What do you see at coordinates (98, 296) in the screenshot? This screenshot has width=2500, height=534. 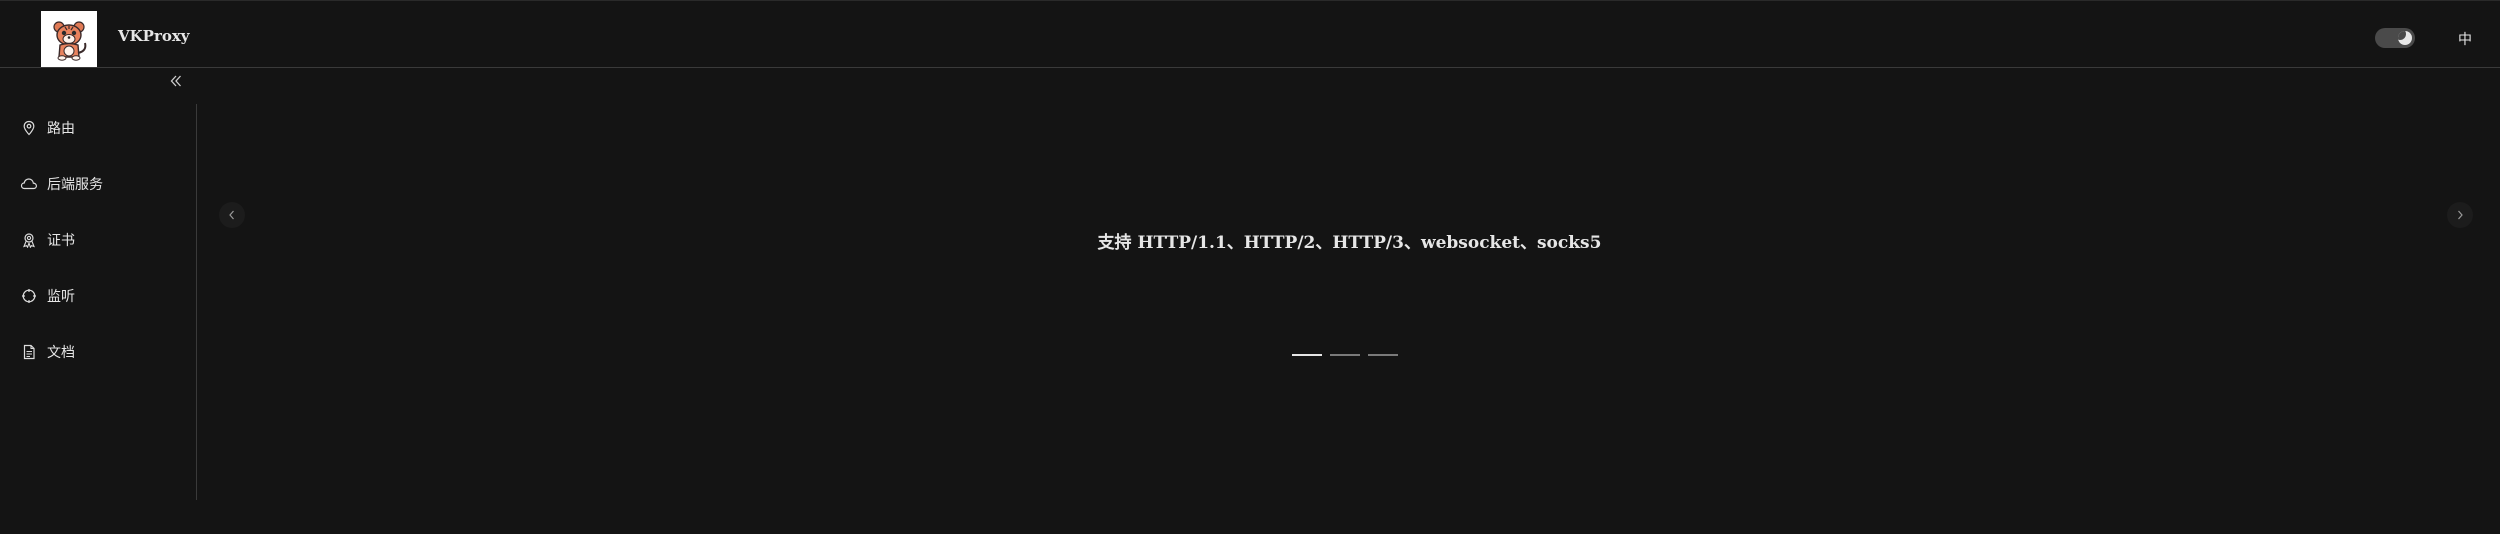 I see `sidebar-item-listeners: 监听` at bounding box center [98, 296].